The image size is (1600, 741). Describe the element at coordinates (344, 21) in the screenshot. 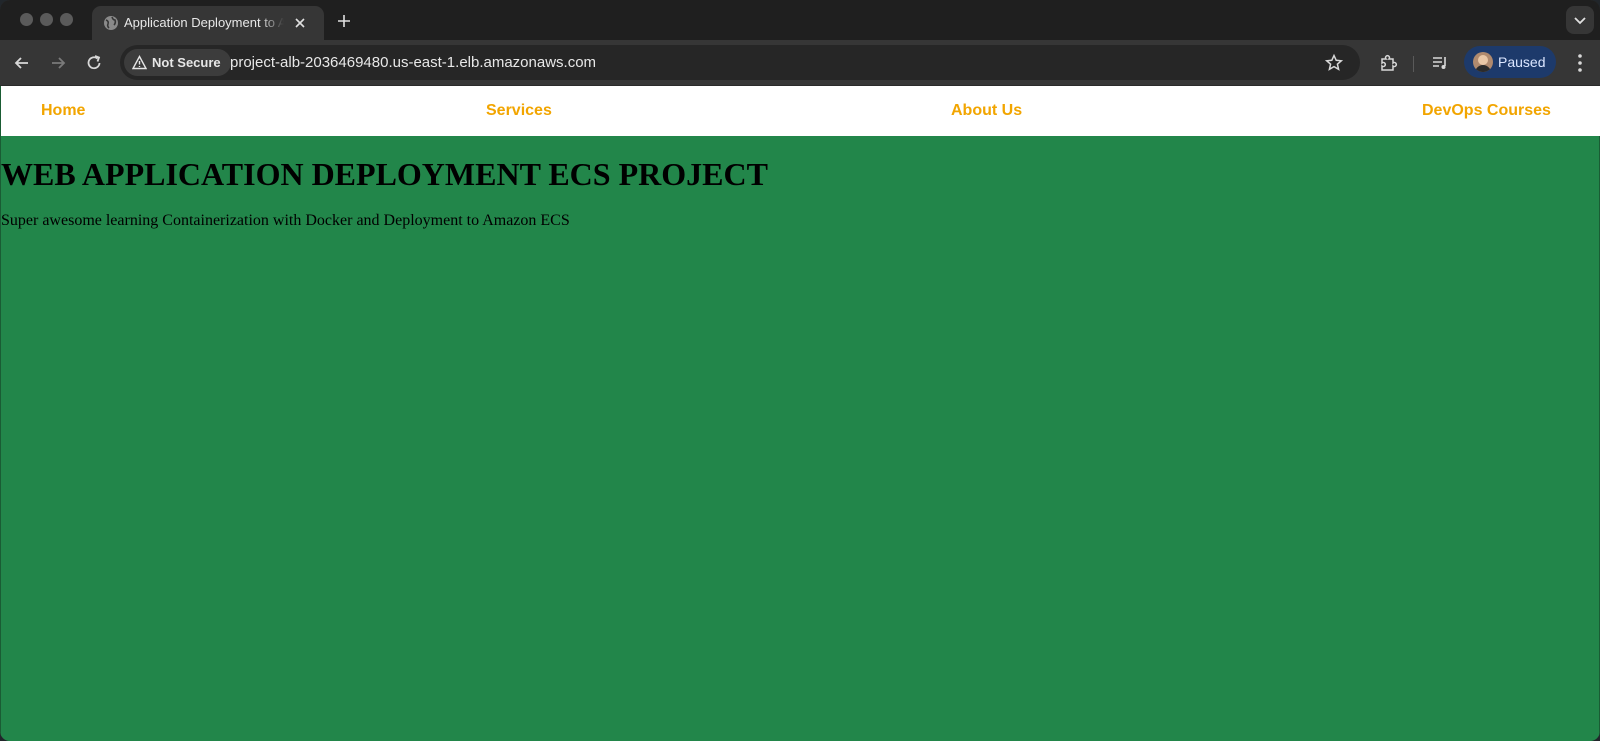

I see `new-tab-button` at that location.